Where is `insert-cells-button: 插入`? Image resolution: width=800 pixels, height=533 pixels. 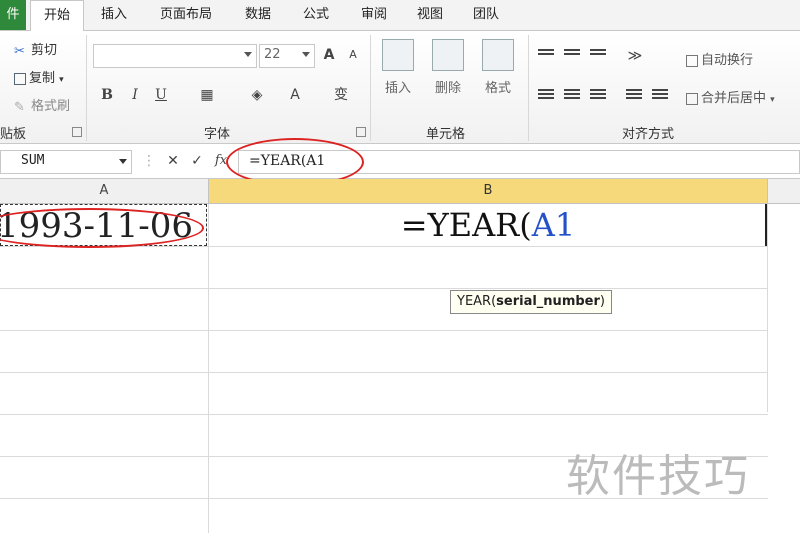 insert-cells-button: 插入 is located at coordinates (398, 67).